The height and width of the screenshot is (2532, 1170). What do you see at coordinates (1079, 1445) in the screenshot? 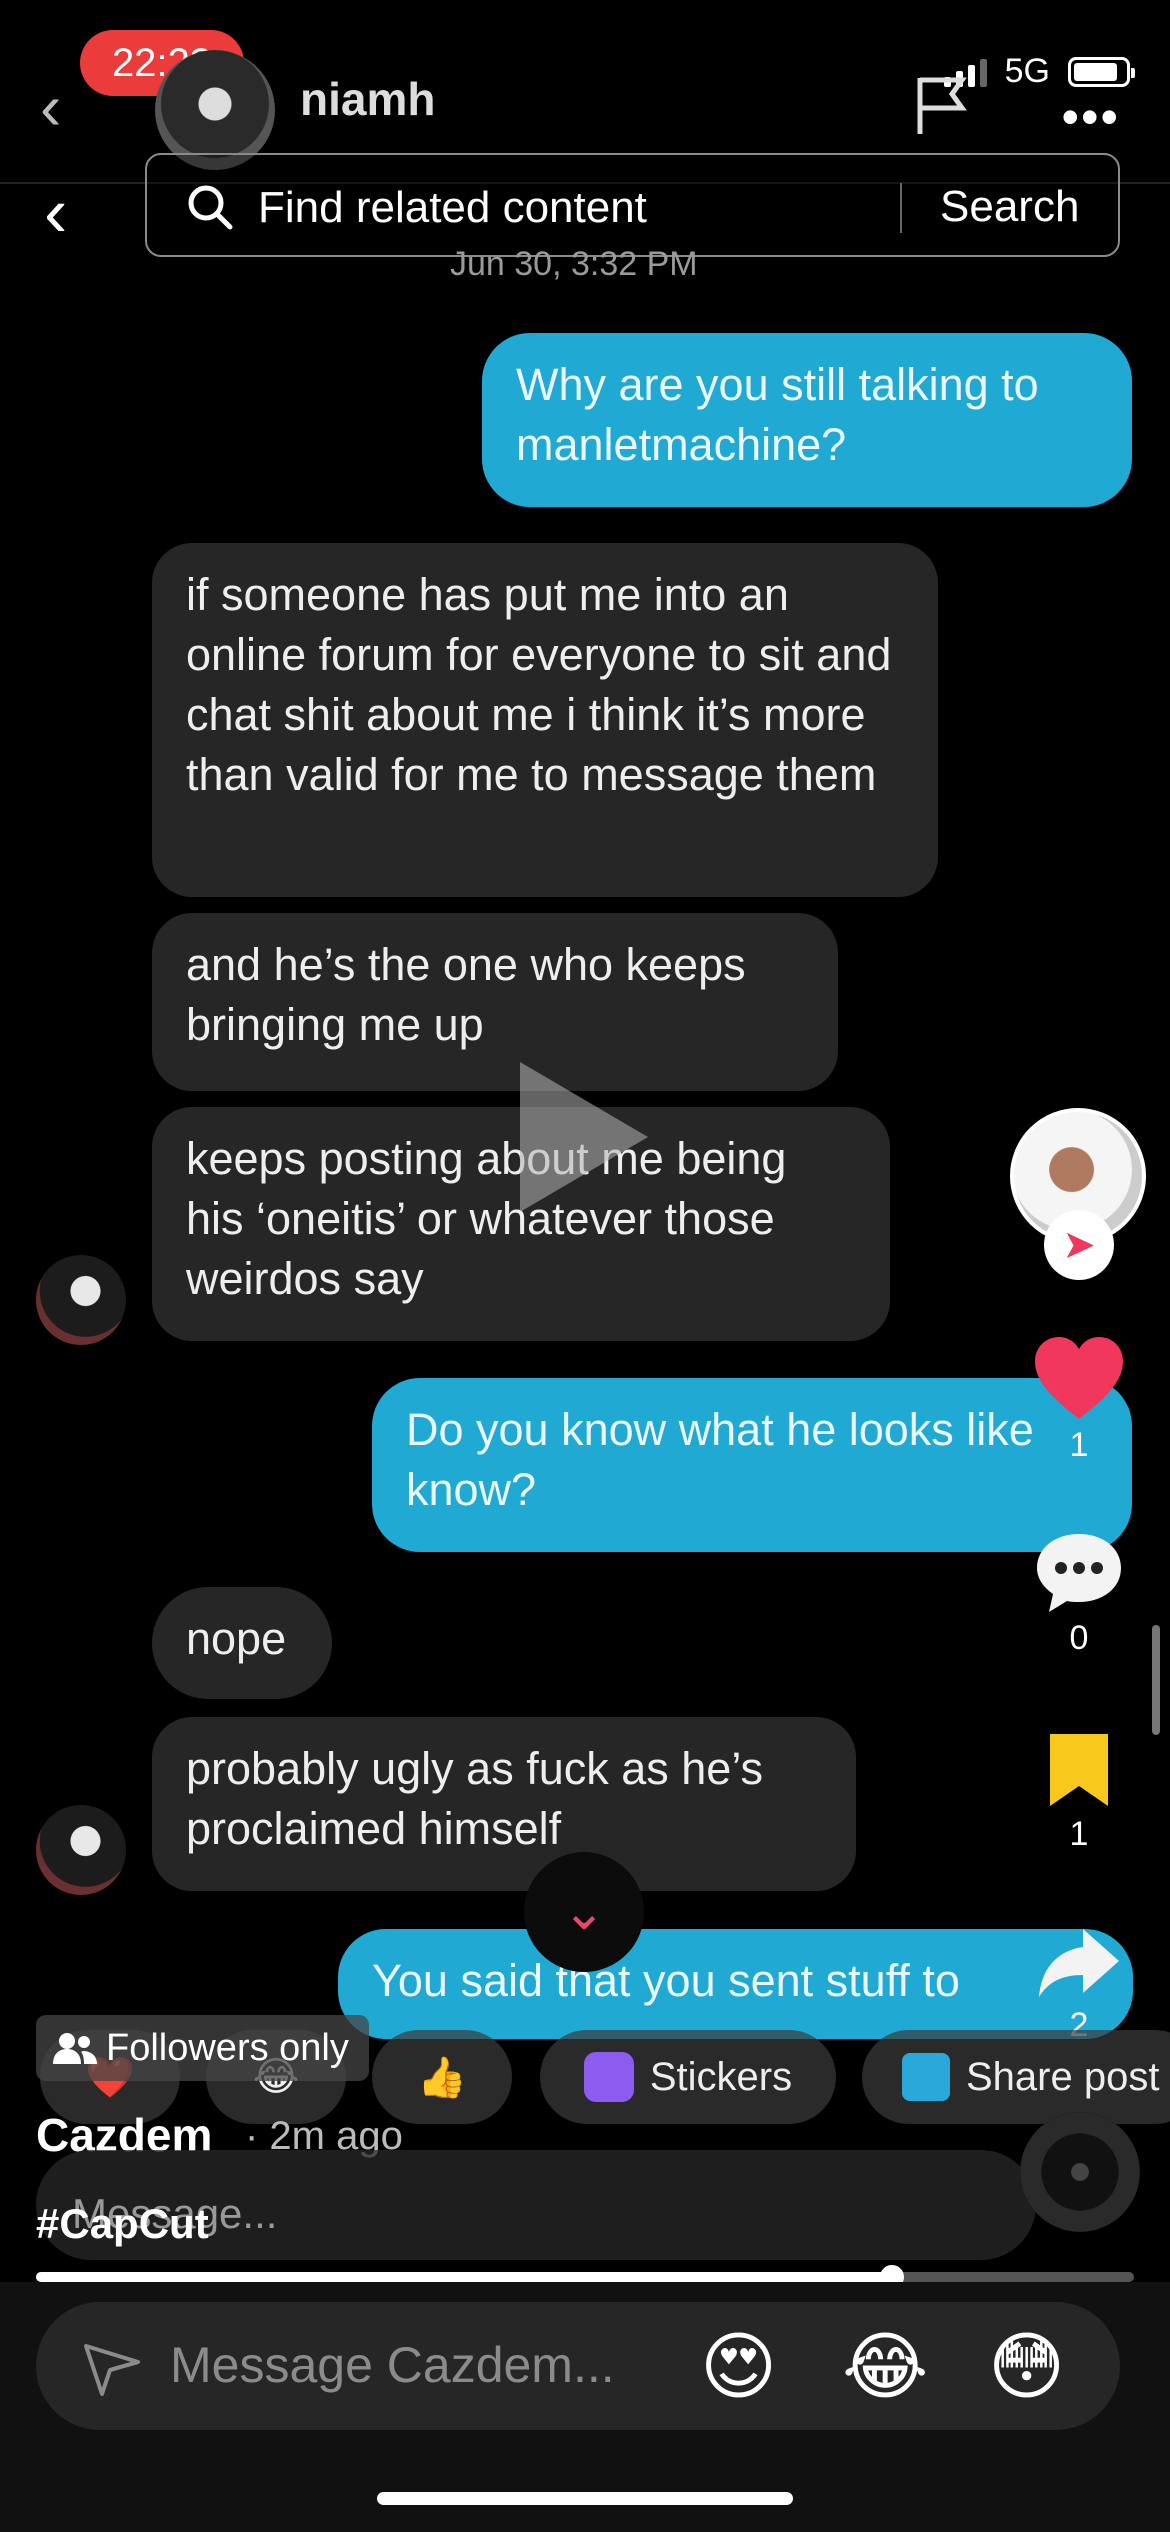
I see `like-count: 1` at bounding box center [1079, 1445].